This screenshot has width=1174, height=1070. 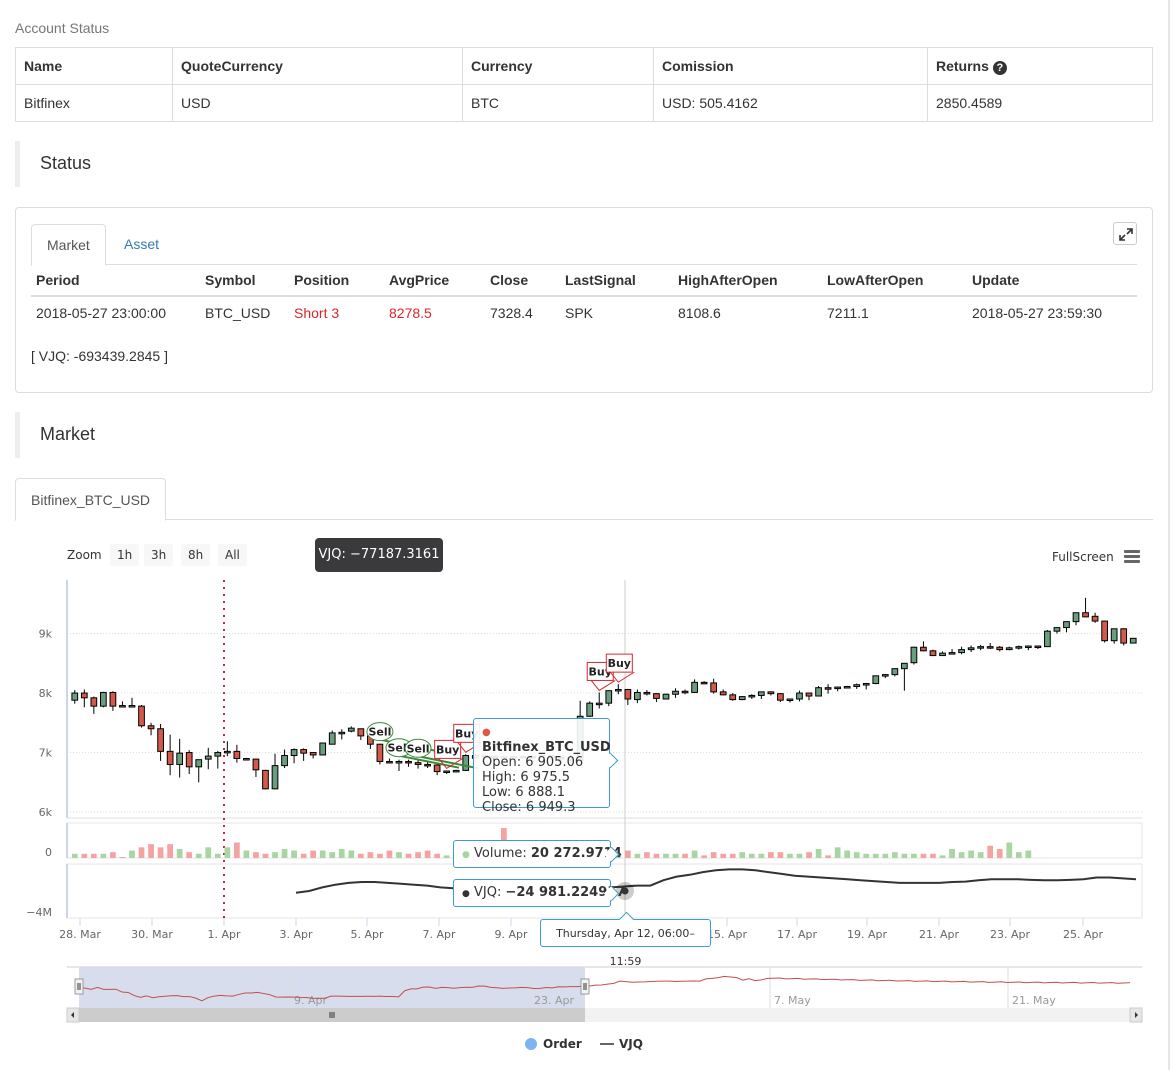 I want to click on col-lowafteropen: LowAfterOpen, so click(x=894, y=281).